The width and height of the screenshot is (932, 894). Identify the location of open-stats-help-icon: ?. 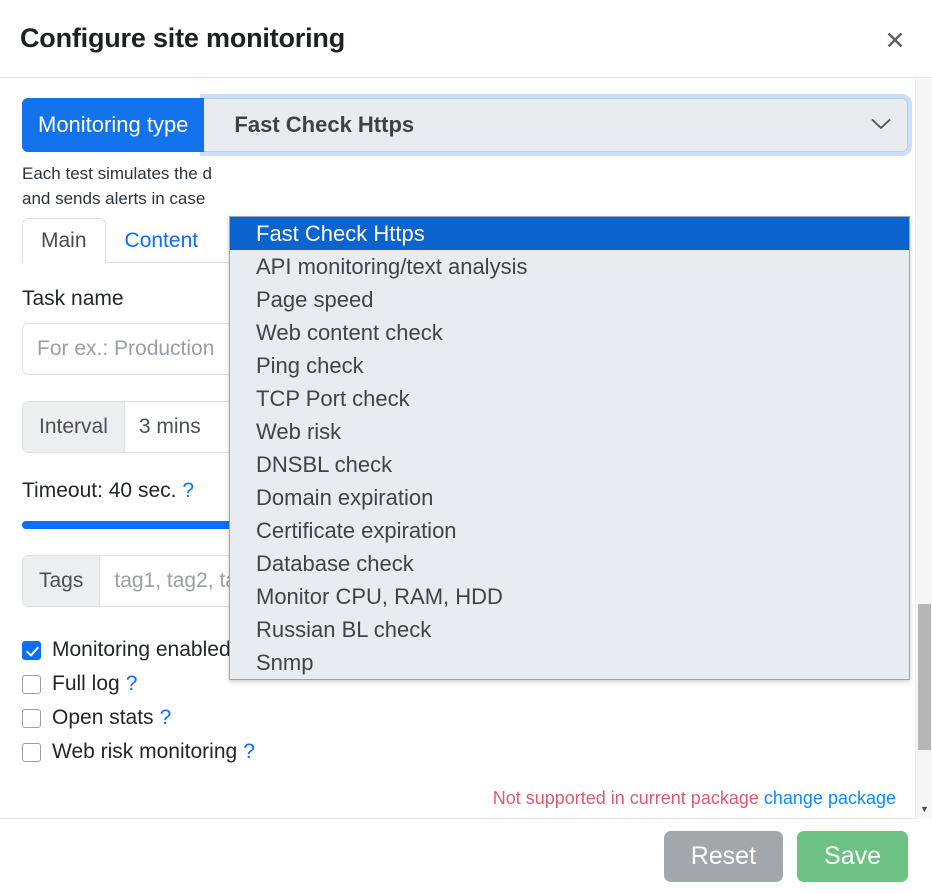
(166, 718).